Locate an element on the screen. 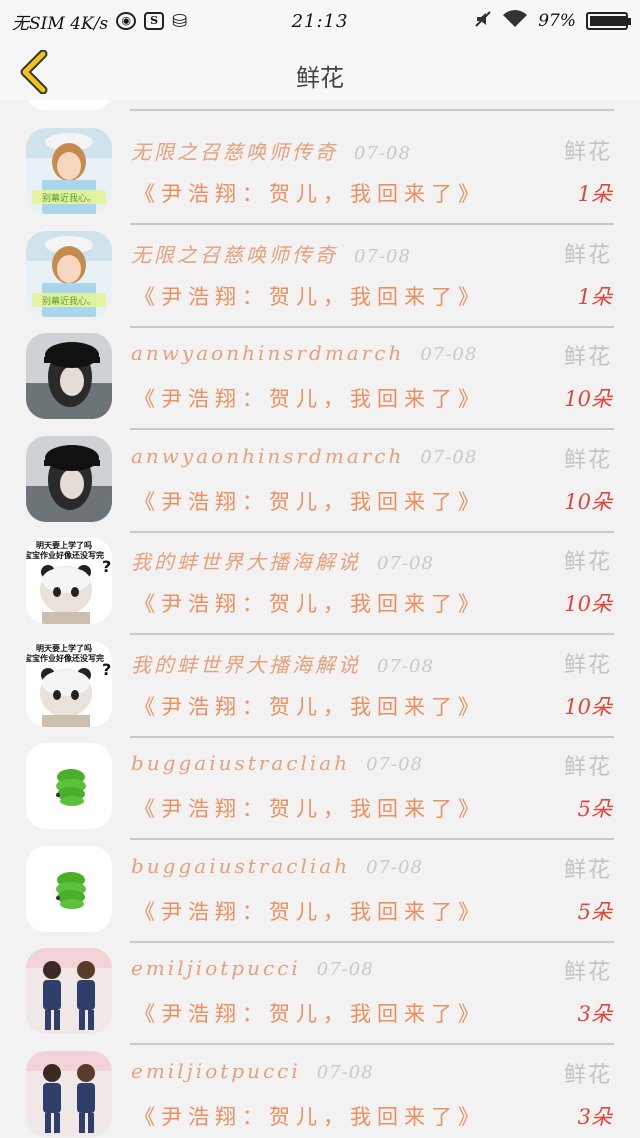 Image resolution: width=640 pixels, height=1138 pixels. battery-icon is located at coordinates (608, 21).